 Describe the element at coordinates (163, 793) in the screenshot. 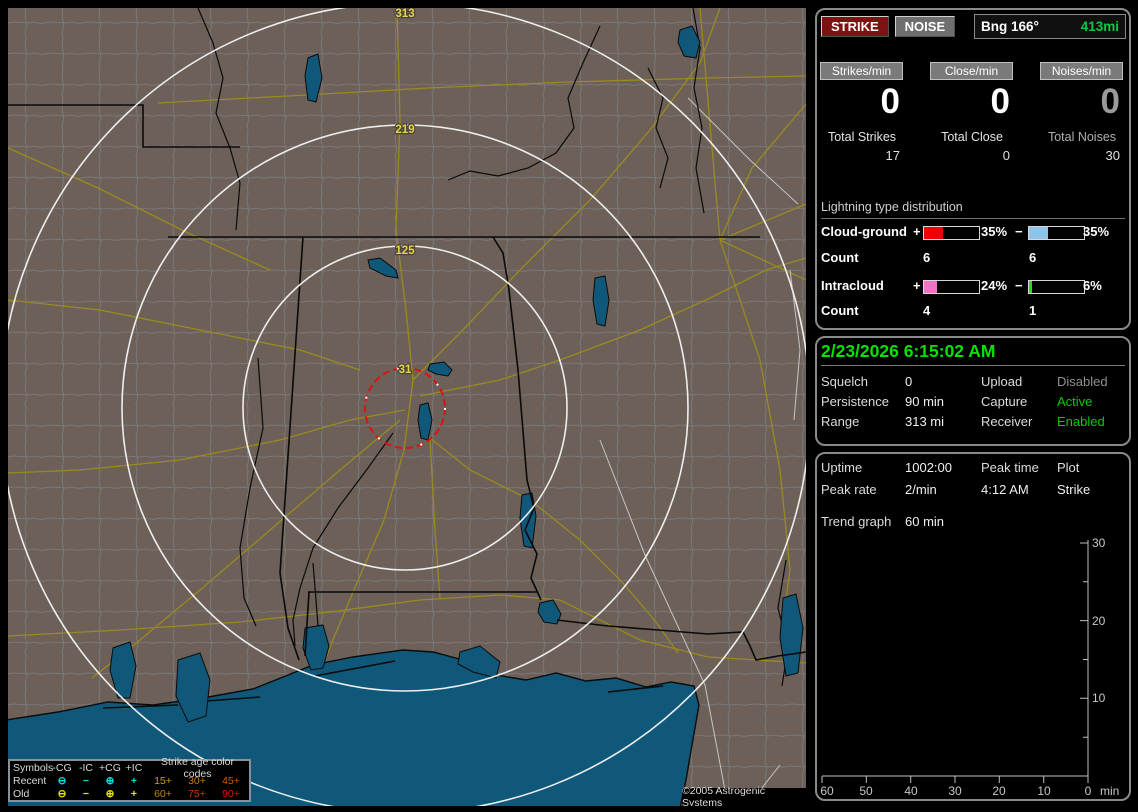

I see `age-60: 60+` at that location.